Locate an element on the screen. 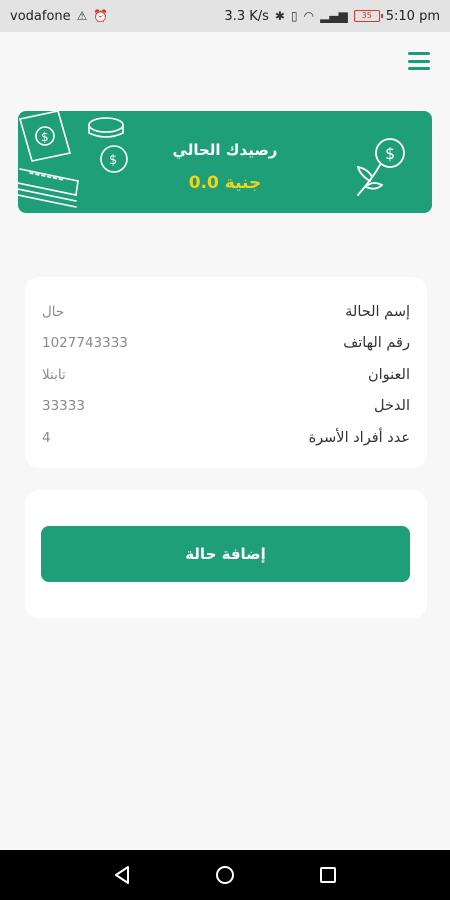  wifi-icon: ◠ is located at coordinates (309, 16).